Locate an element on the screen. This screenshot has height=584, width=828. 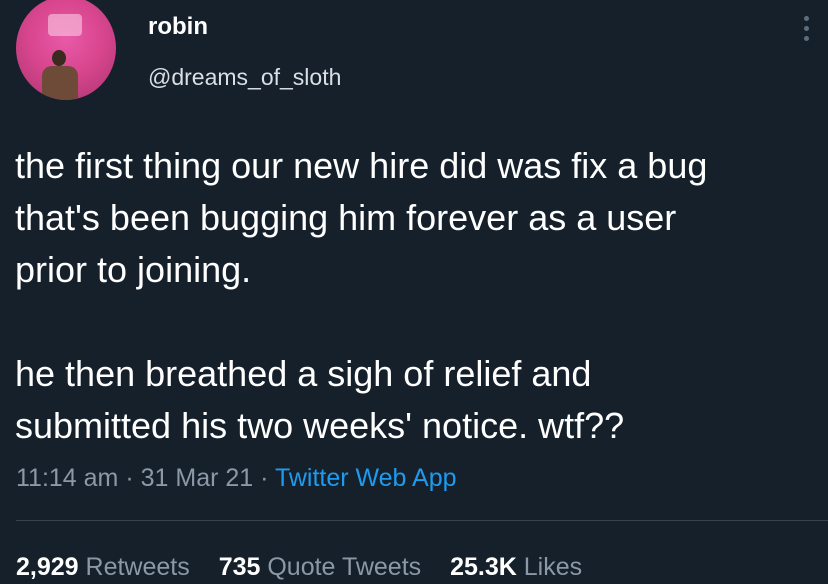
avatar-background-sign is located at coordinates (65, 25).